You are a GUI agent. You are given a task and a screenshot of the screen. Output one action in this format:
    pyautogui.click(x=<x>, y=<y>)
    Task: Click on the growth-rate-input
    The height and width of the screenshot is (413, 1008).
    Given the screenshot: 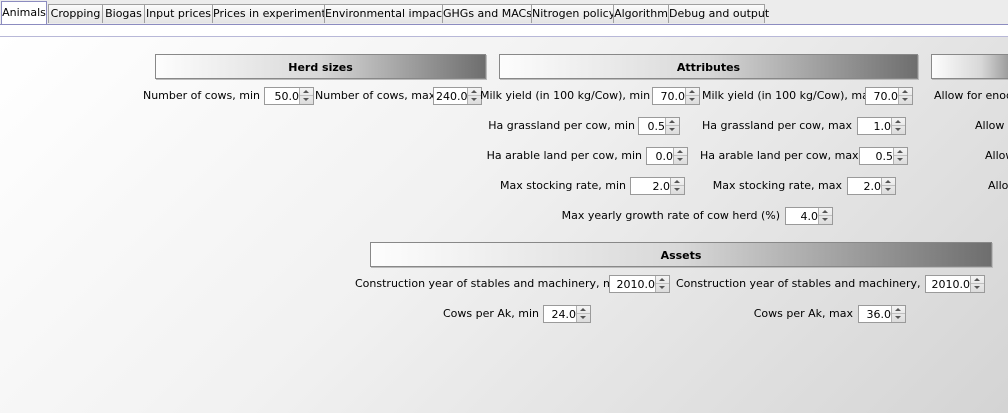 What is the action you would take?
    pyautogui.click(x=803, y=216)
    